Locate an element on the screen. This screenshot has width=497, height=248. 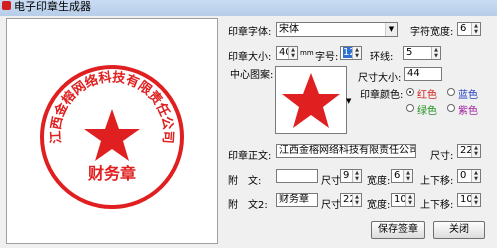
att1-size-stepper: 9 ▲ ▼ is located at coordinates (351, 176).